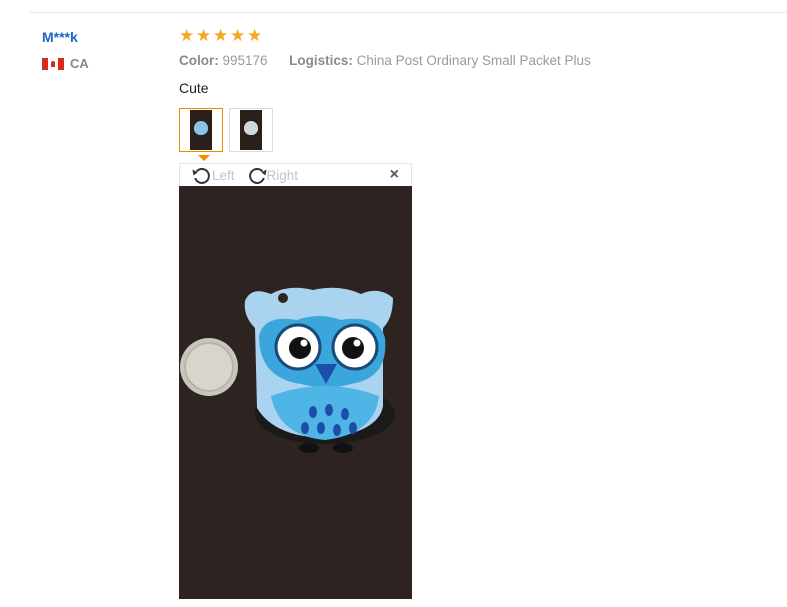 The height and width of the screenshot is (607, 787). Describe the element at coordinates (194, 88) in the screenshot. I see `review-comment: Cute` at that location.